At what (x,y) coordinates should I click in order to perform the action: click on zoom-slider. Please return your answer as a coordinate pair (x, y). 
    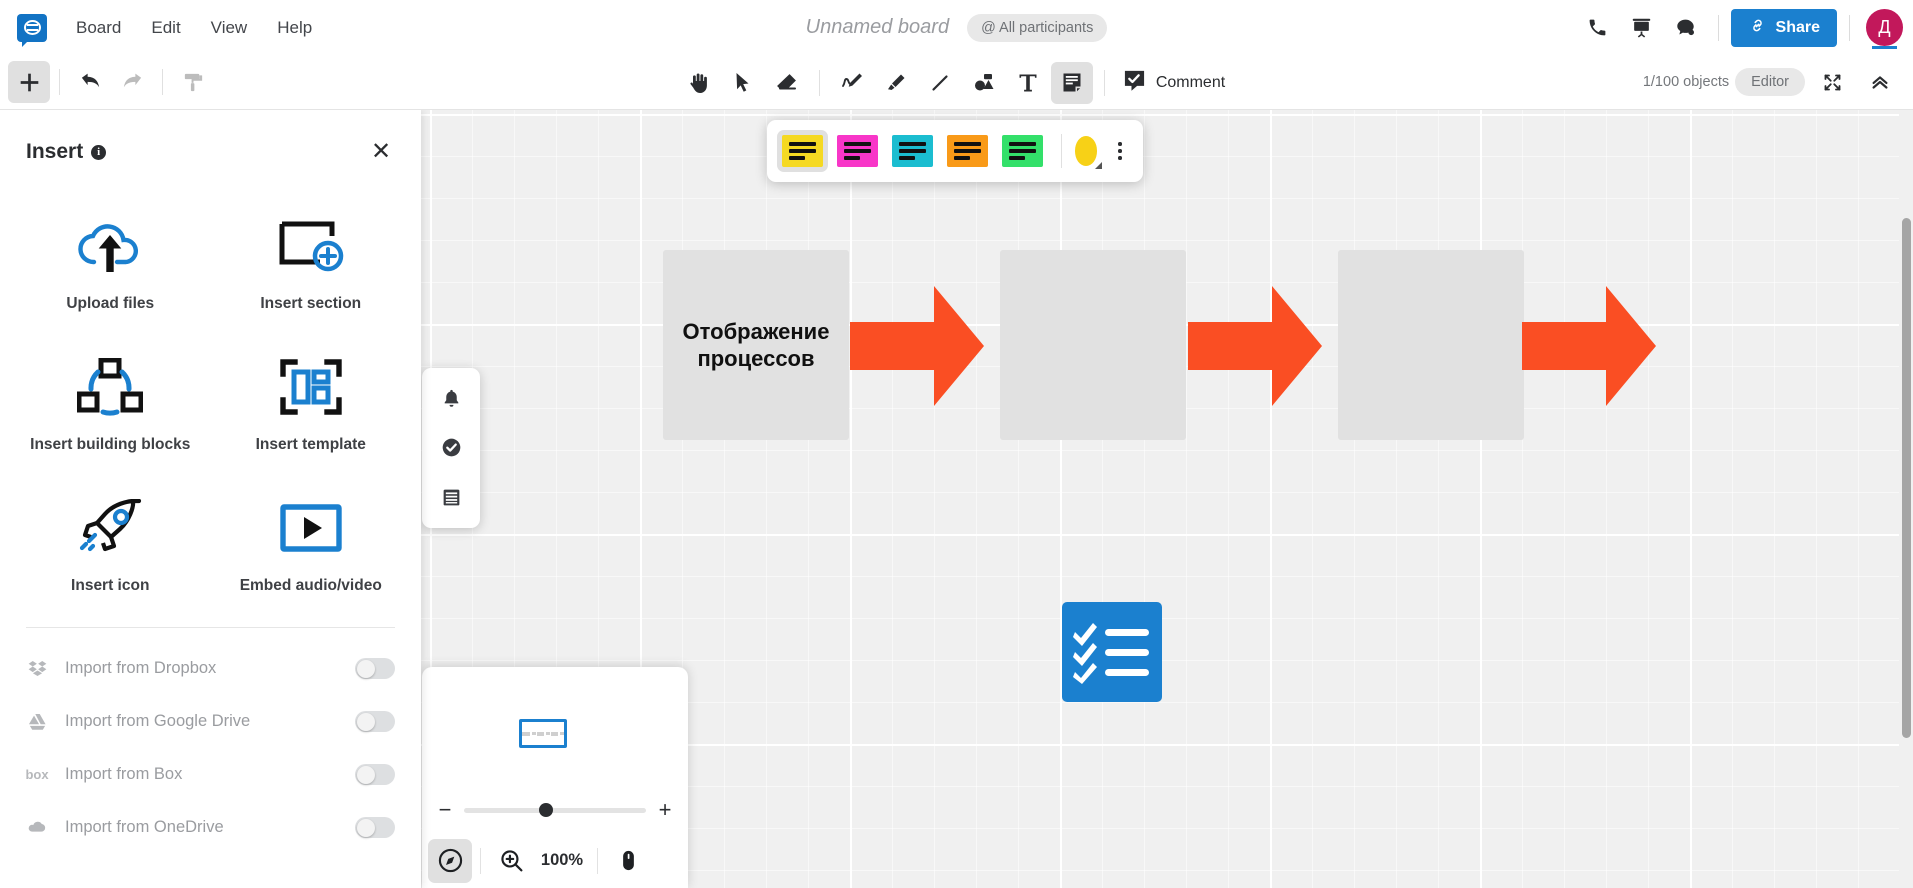
    Looking at the image, I should click on (555, 810).